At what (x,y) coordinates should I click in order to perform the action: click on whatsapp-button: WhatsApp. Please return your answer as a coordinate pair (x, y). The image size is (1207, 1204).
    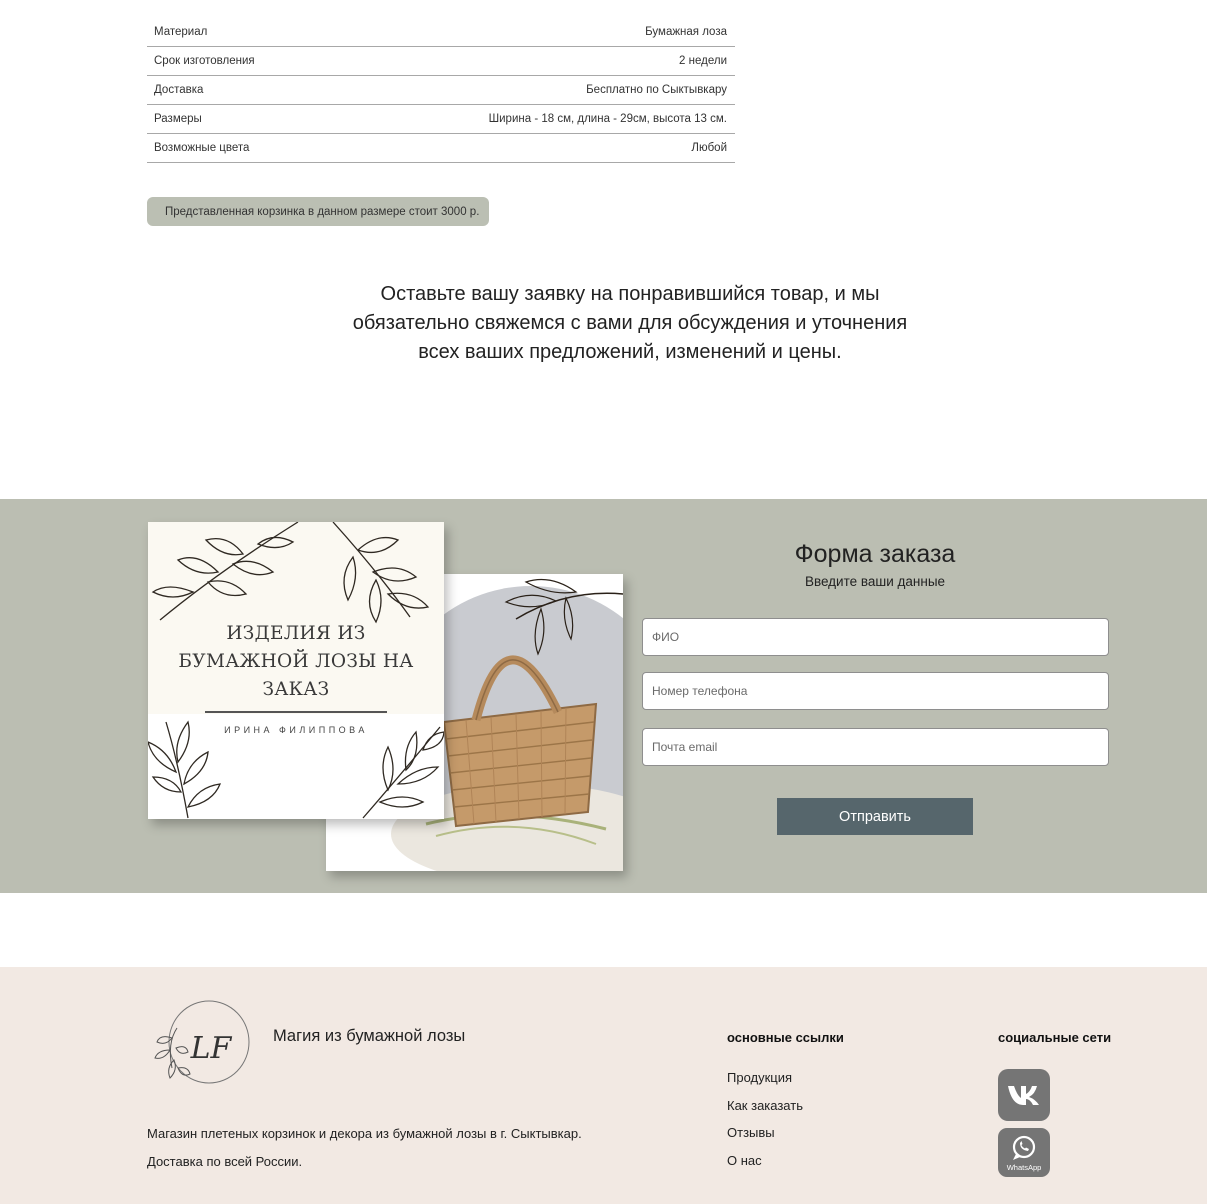
    Looking at the image, I should click on (1024, 1152).